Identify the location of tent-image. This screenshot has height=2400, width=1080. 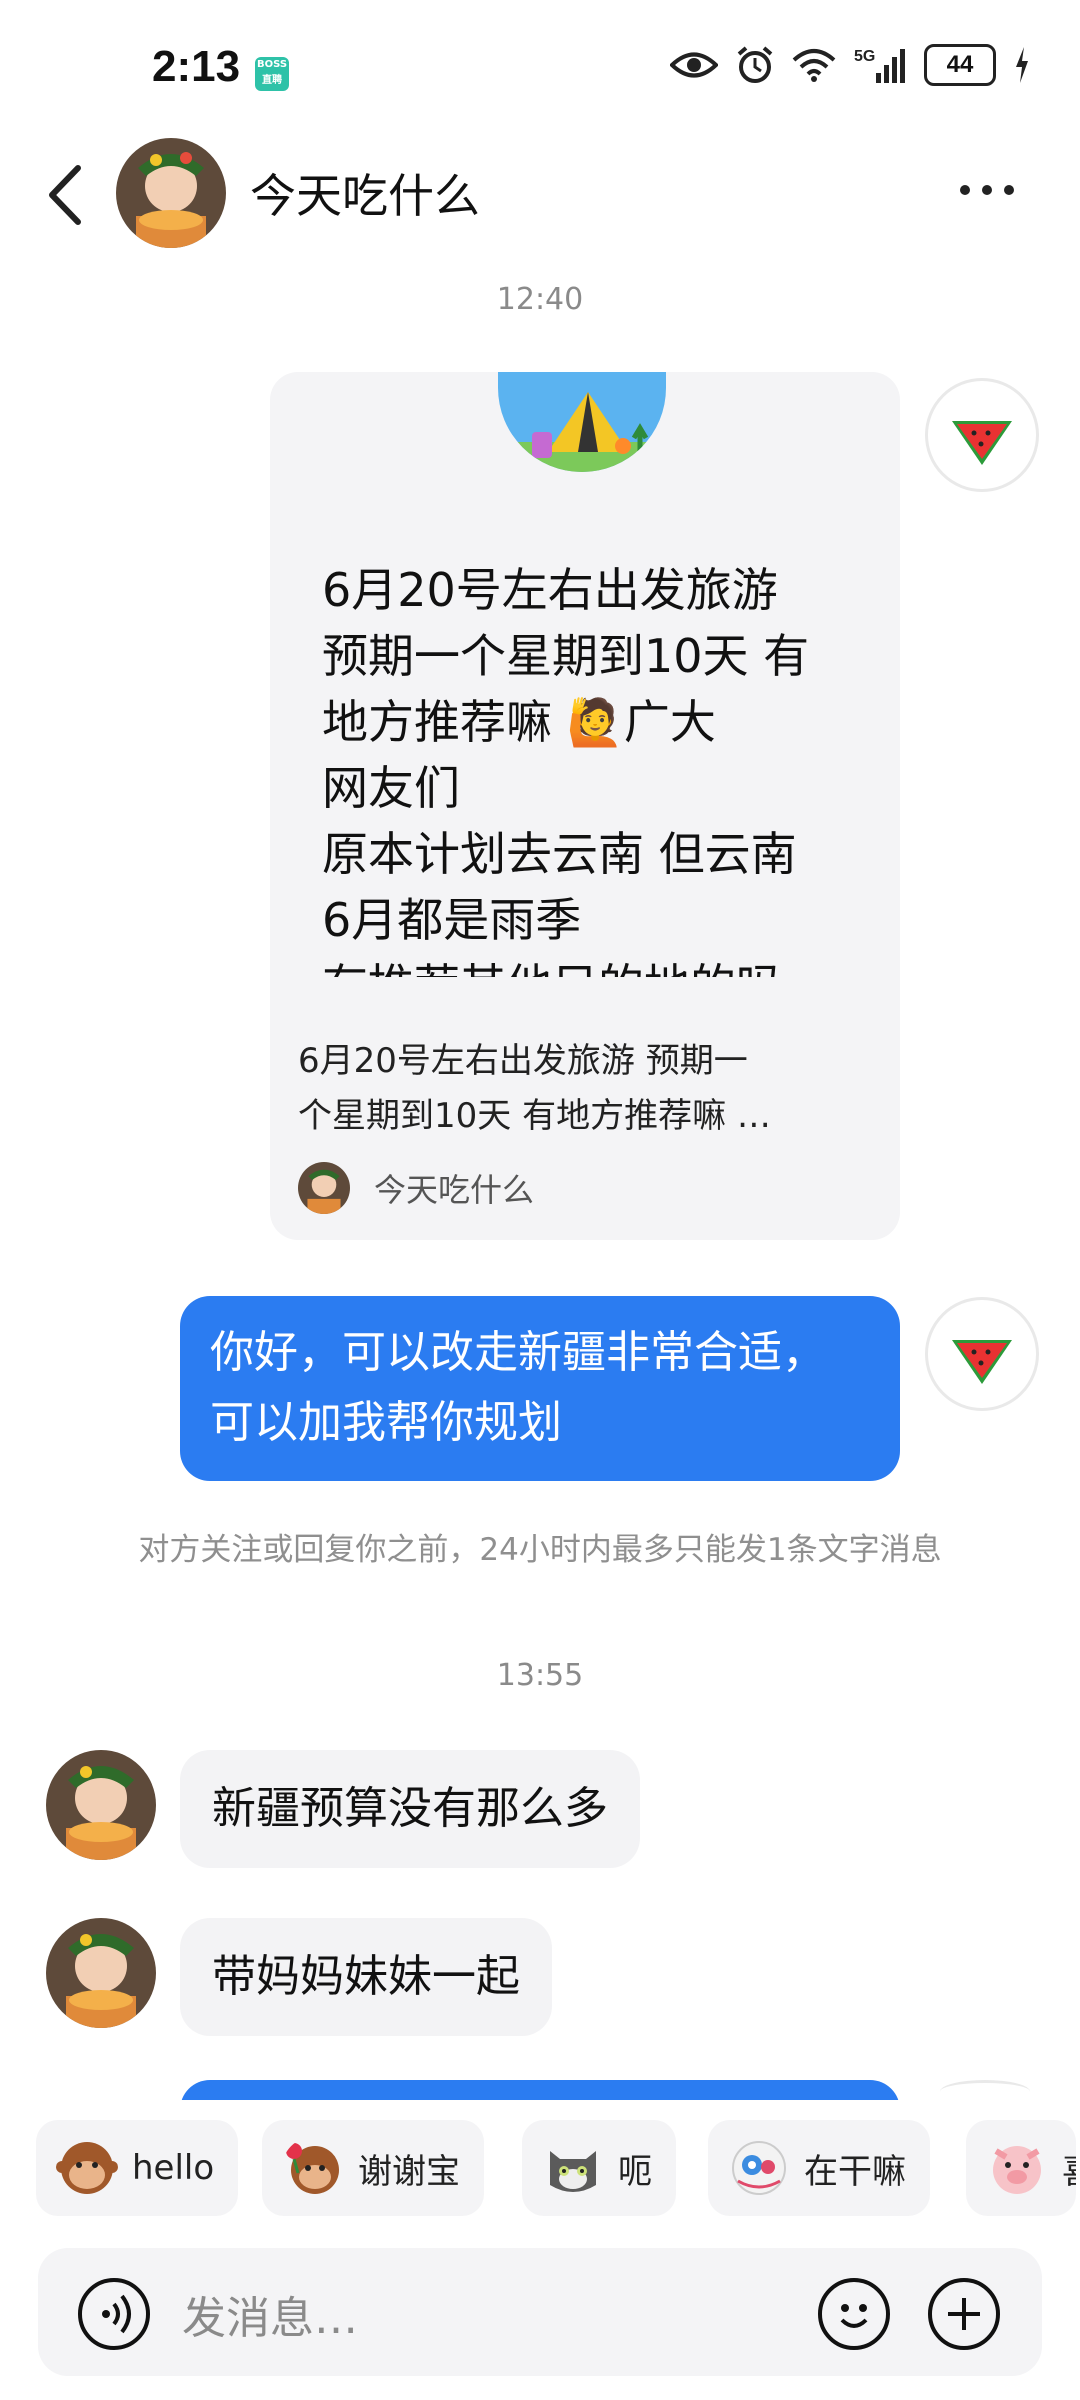
(582, 422).